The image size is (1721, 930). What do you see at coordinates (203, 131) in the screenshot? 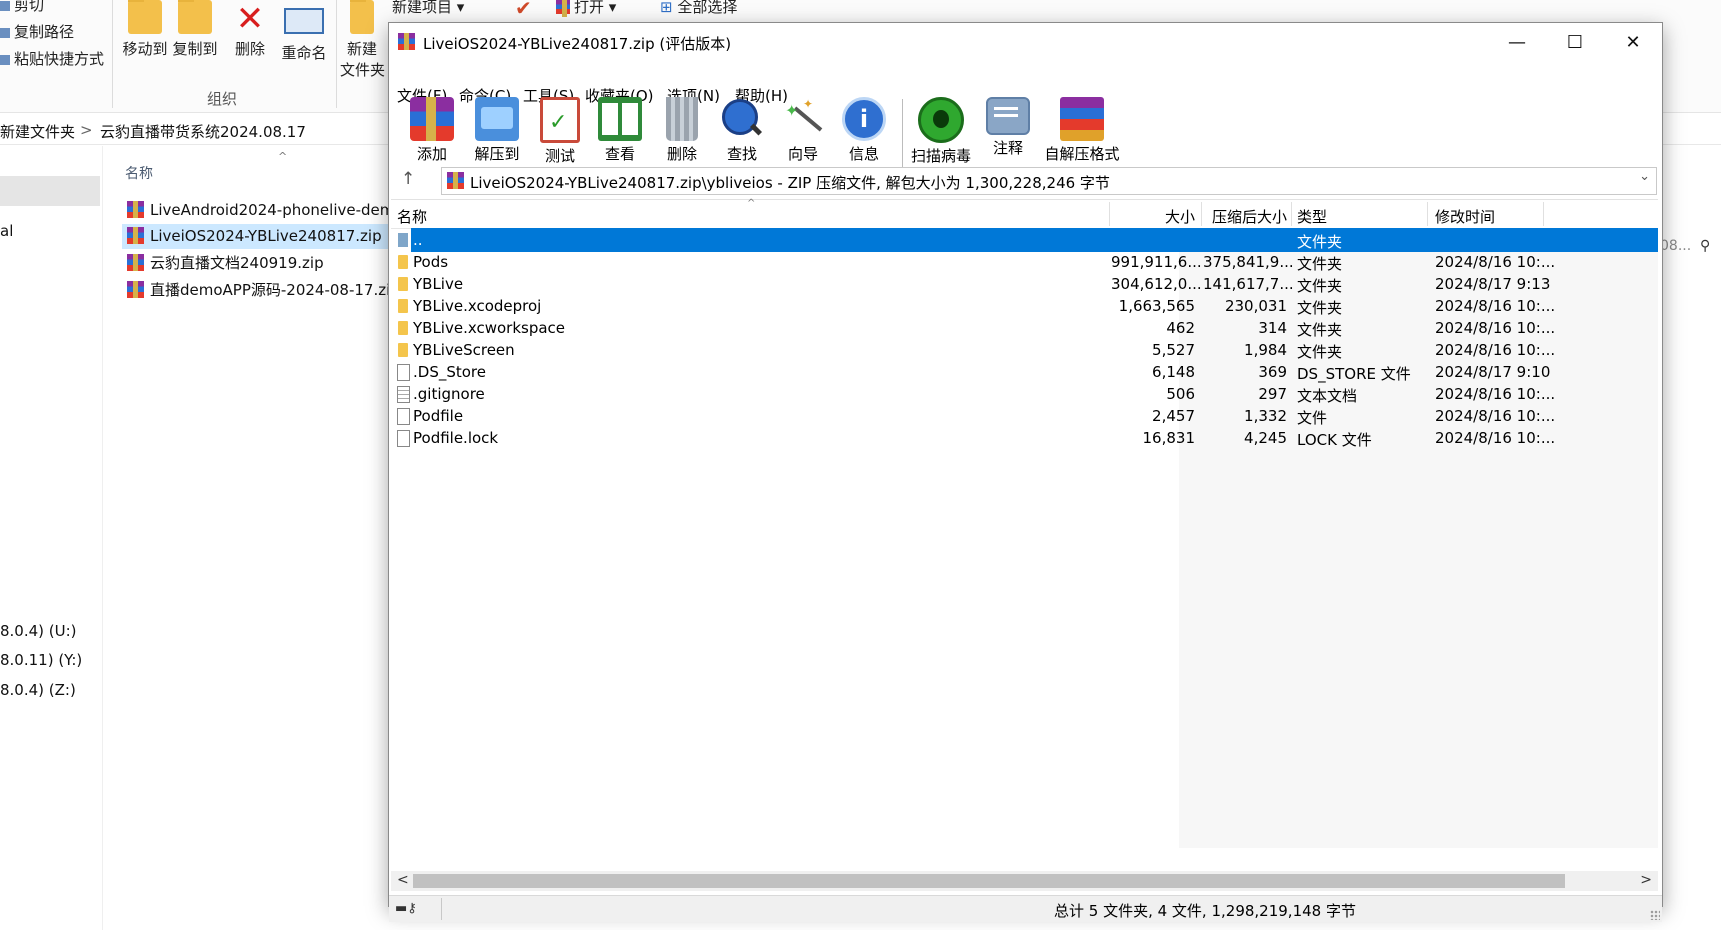
I see `breadcrumb-current: 云豹直播带货系统2024.08.17` at bounding box center [203, 131].